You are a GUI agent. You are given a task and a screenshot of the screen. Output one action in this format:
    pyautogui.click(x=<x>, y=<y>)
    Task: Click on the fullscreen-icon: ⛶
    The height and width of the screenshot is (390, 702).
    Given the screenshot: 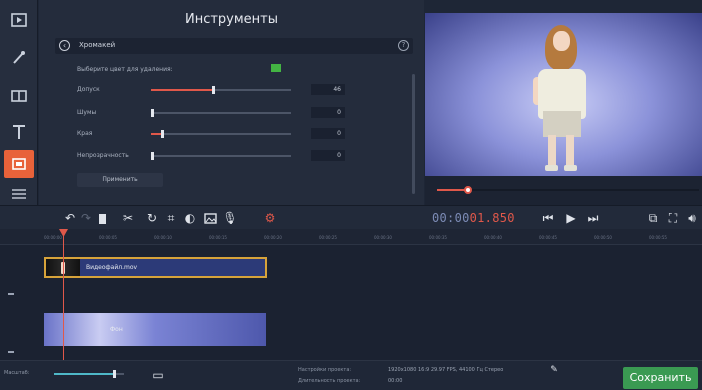 What is the action you would take?
    pyautogui.click(x=673, y=218)
    